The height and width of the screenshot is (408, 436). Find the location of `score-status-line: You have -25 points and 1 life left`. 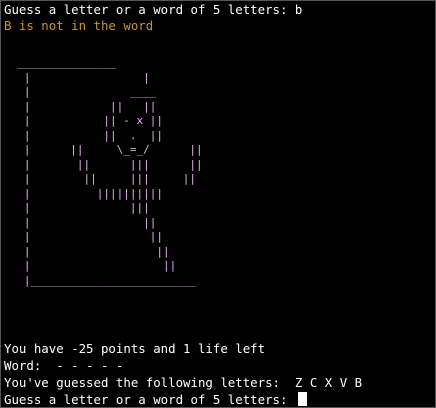

score-status-line: You have -25 points and 1 life left is located at coordinates (135, 348).